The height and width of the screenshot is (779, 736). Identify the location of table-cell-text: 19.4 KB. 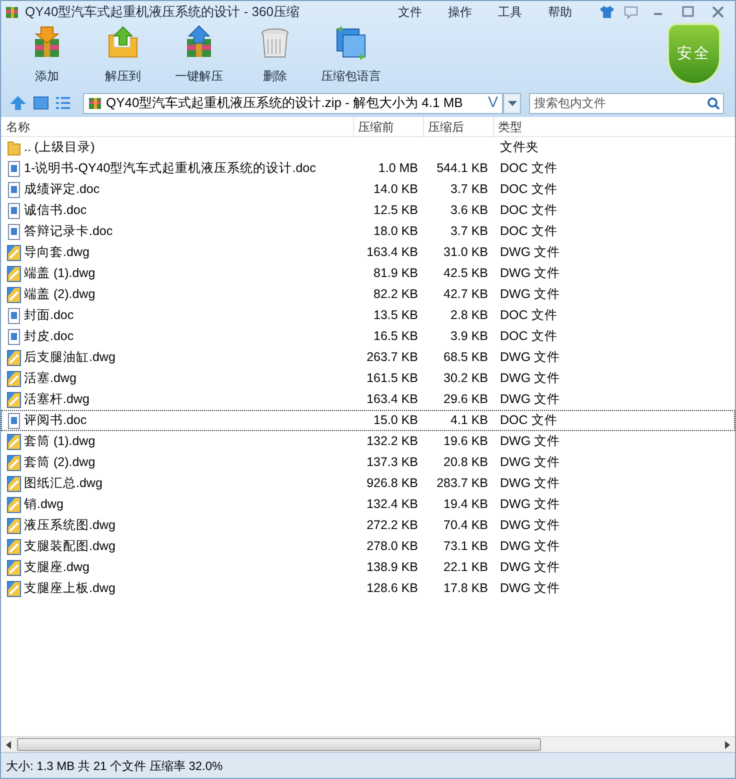
(466, 505).